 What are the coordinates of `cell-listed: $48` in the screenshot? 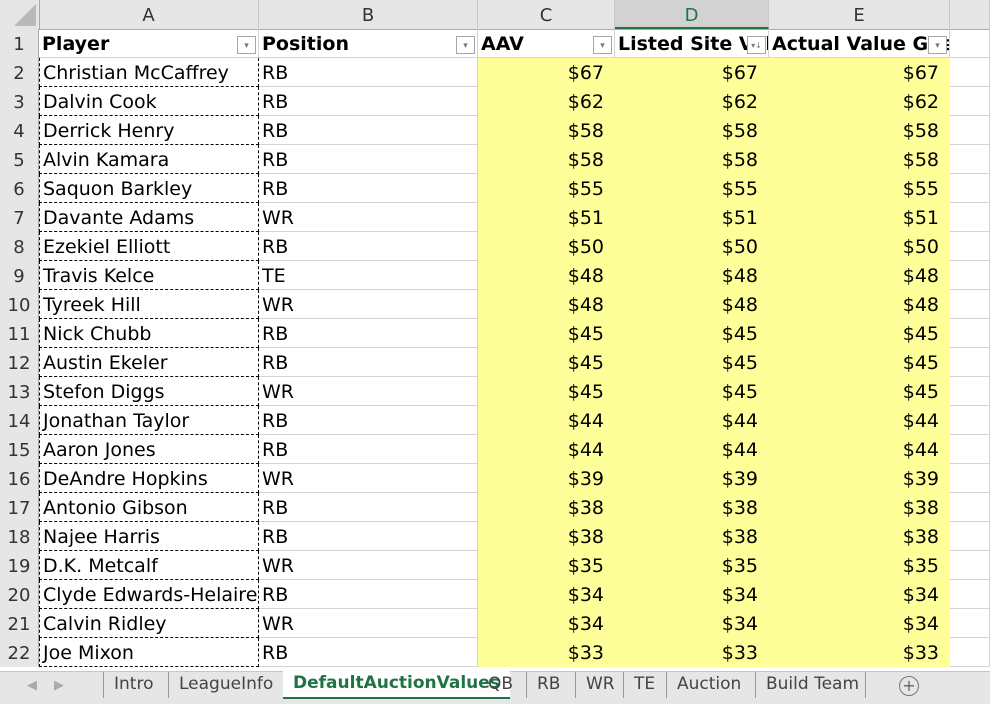 It's located at (692, 304).